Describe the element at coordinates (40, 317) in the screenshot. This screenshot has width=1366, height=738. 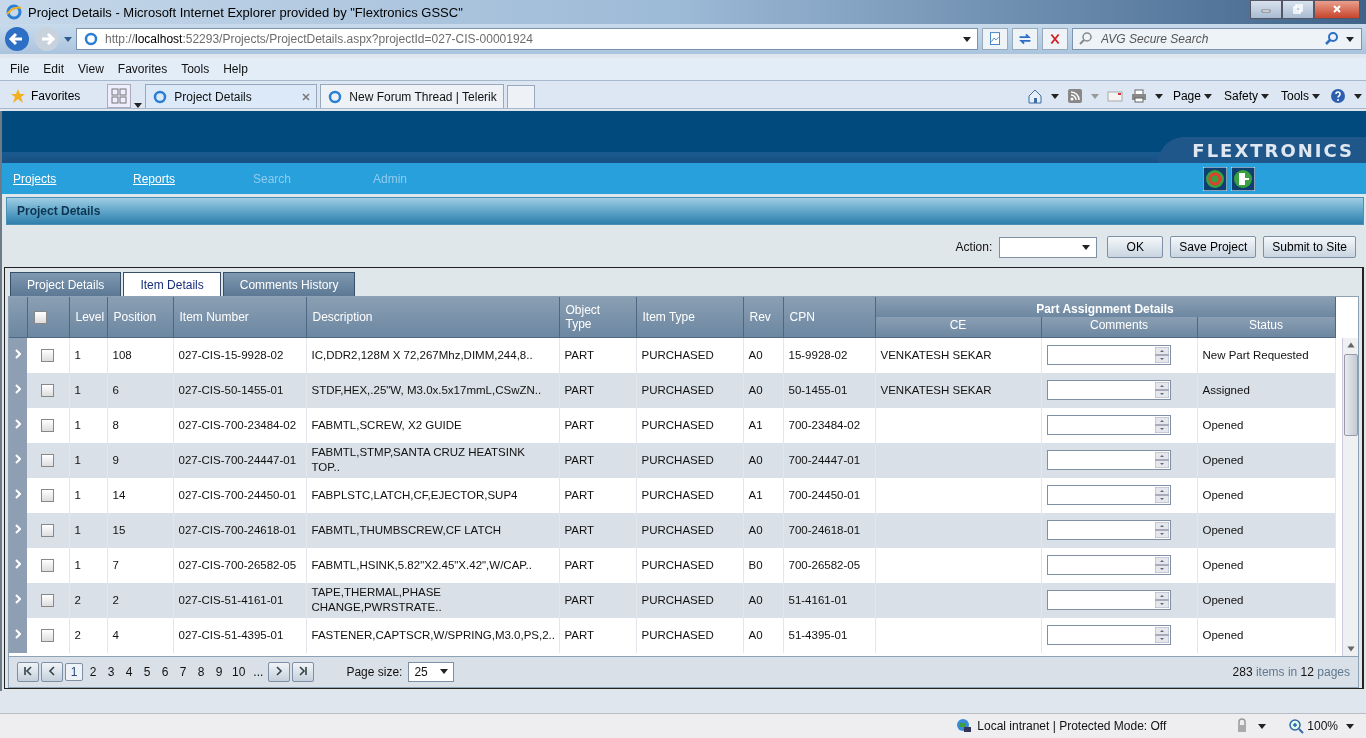
I see `select-all-checkbox` at that location.